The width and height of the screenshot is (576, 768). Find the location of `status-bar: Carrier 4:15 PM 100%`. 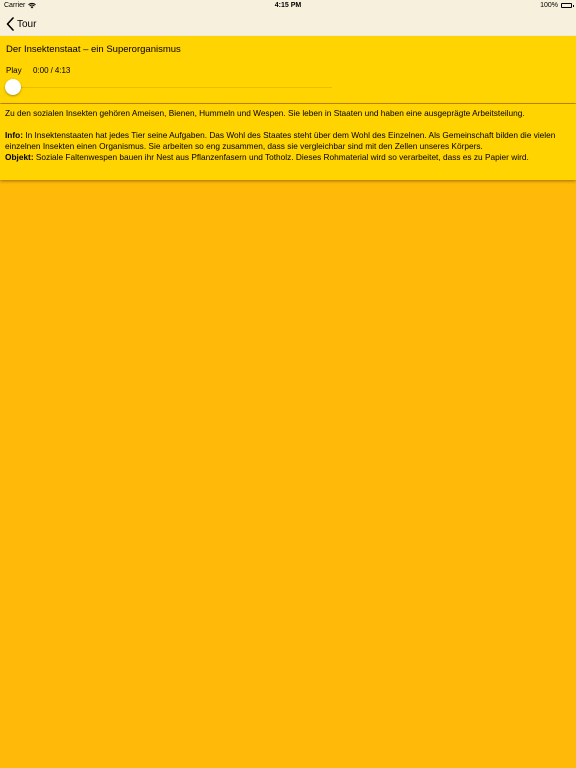

status-bar: Carrier 4:15 PM 100% is located at coordinates (288, 6).